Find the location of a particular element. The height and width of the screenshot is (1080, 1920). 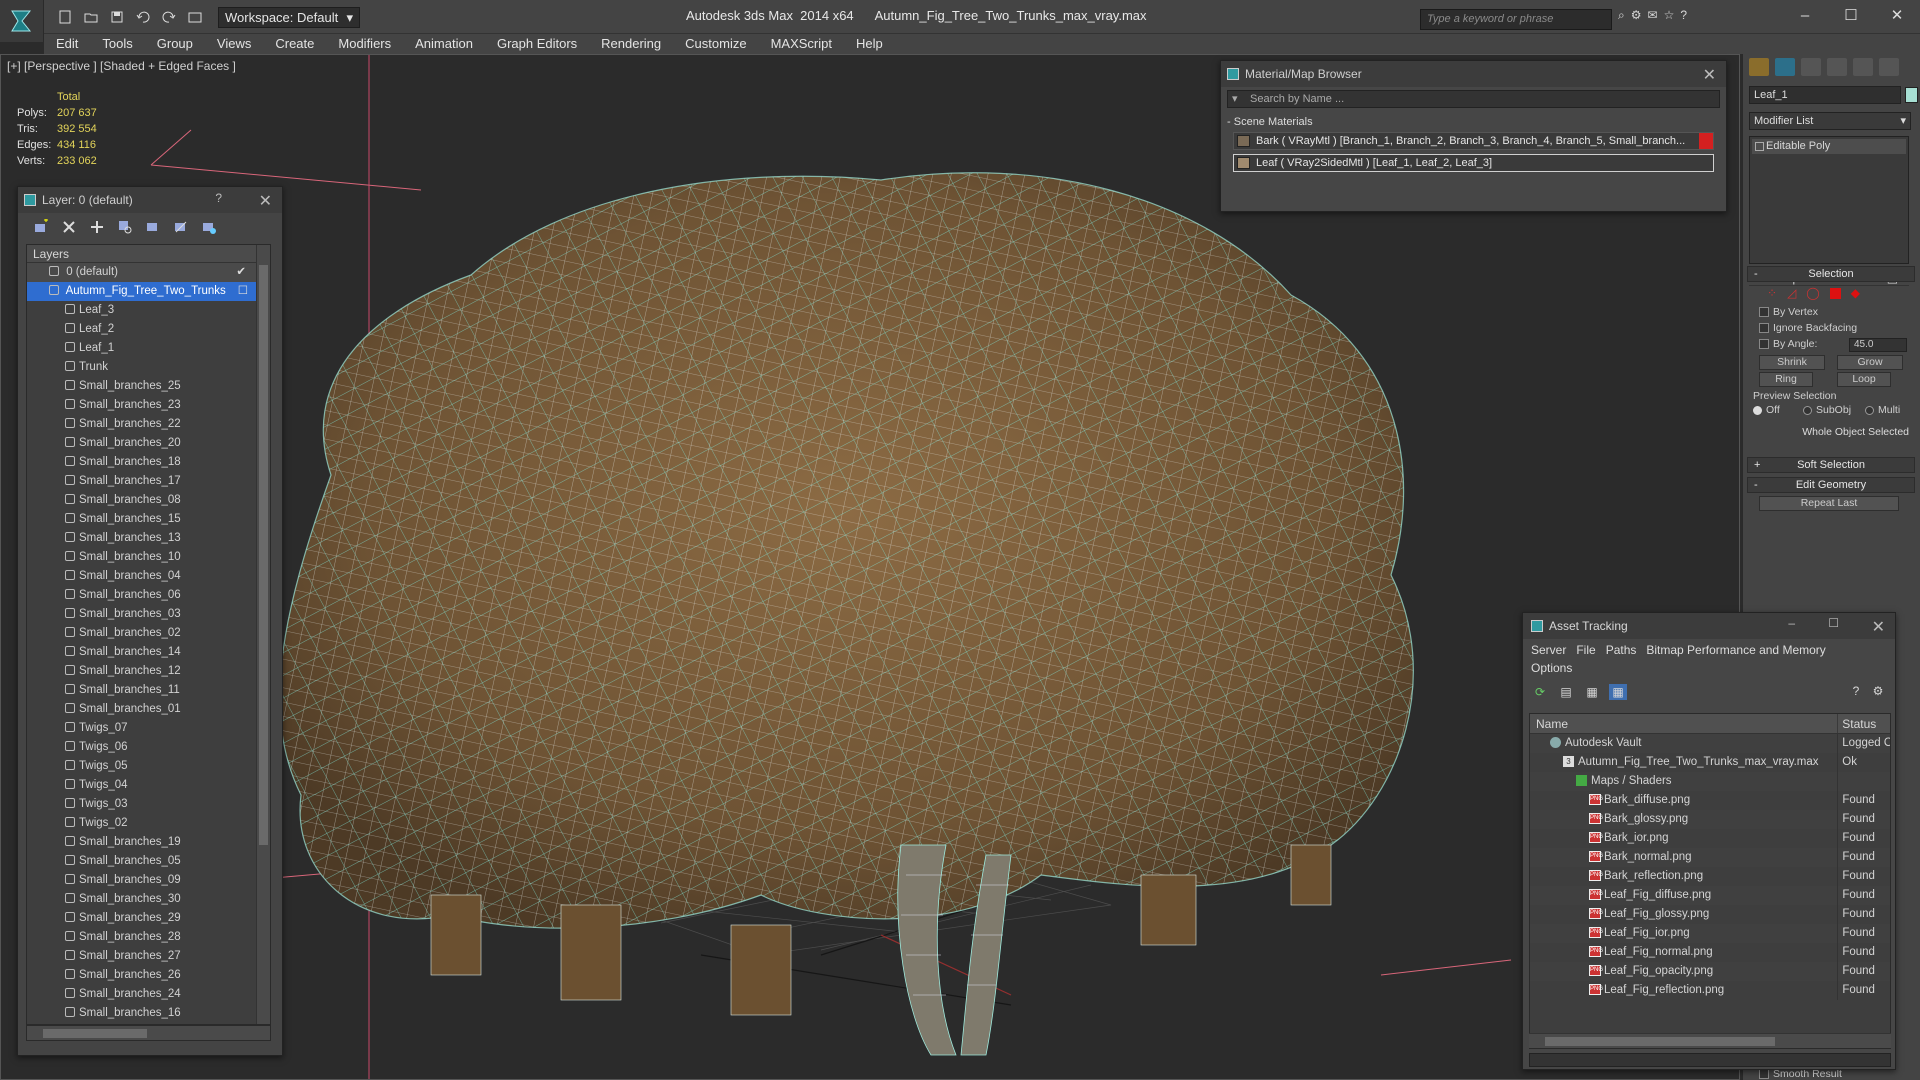

asset-row: Maps / Shaders is located at coordinates (1710, 781).